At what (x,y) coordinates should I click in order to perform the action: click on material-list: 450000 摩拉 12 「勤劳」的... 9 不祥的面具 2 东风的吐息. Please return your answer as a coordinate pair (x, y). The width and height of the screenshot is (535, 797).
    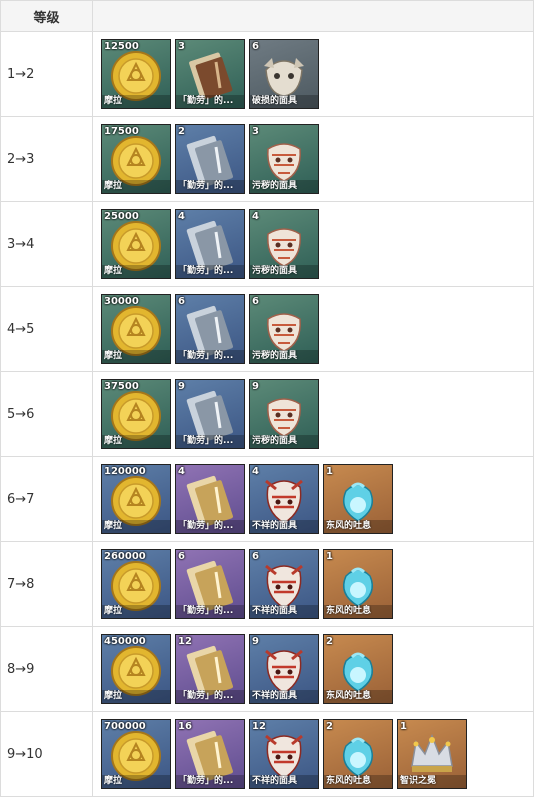
    Looking at the image, I should click on (313, 669).